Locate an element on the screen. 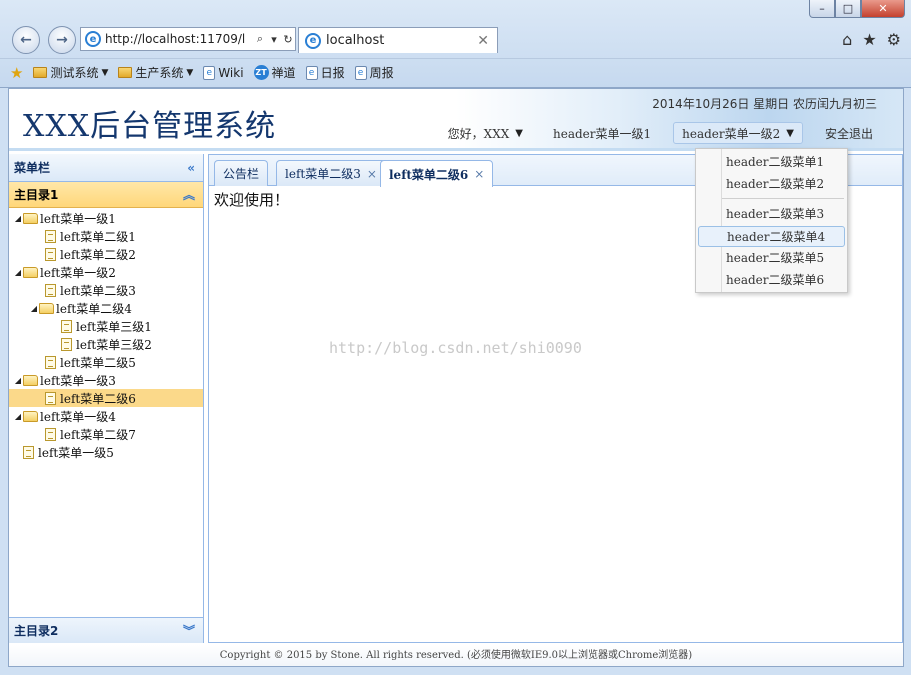 The width and height of the screenshot is (911, 675). back-arrow-icon: ← is located at coordinates (26, 40).